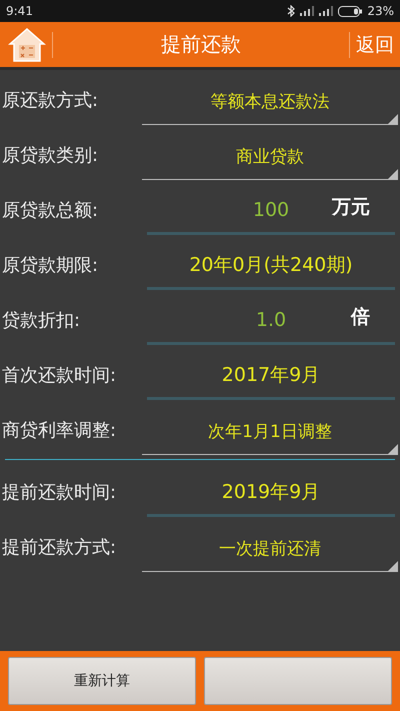 The image size is (400, 711). What do you see at coordinates (50, 210) in the screenshot?
I see `field-label: 原贷款总额:` at bounding box center [50, 210].